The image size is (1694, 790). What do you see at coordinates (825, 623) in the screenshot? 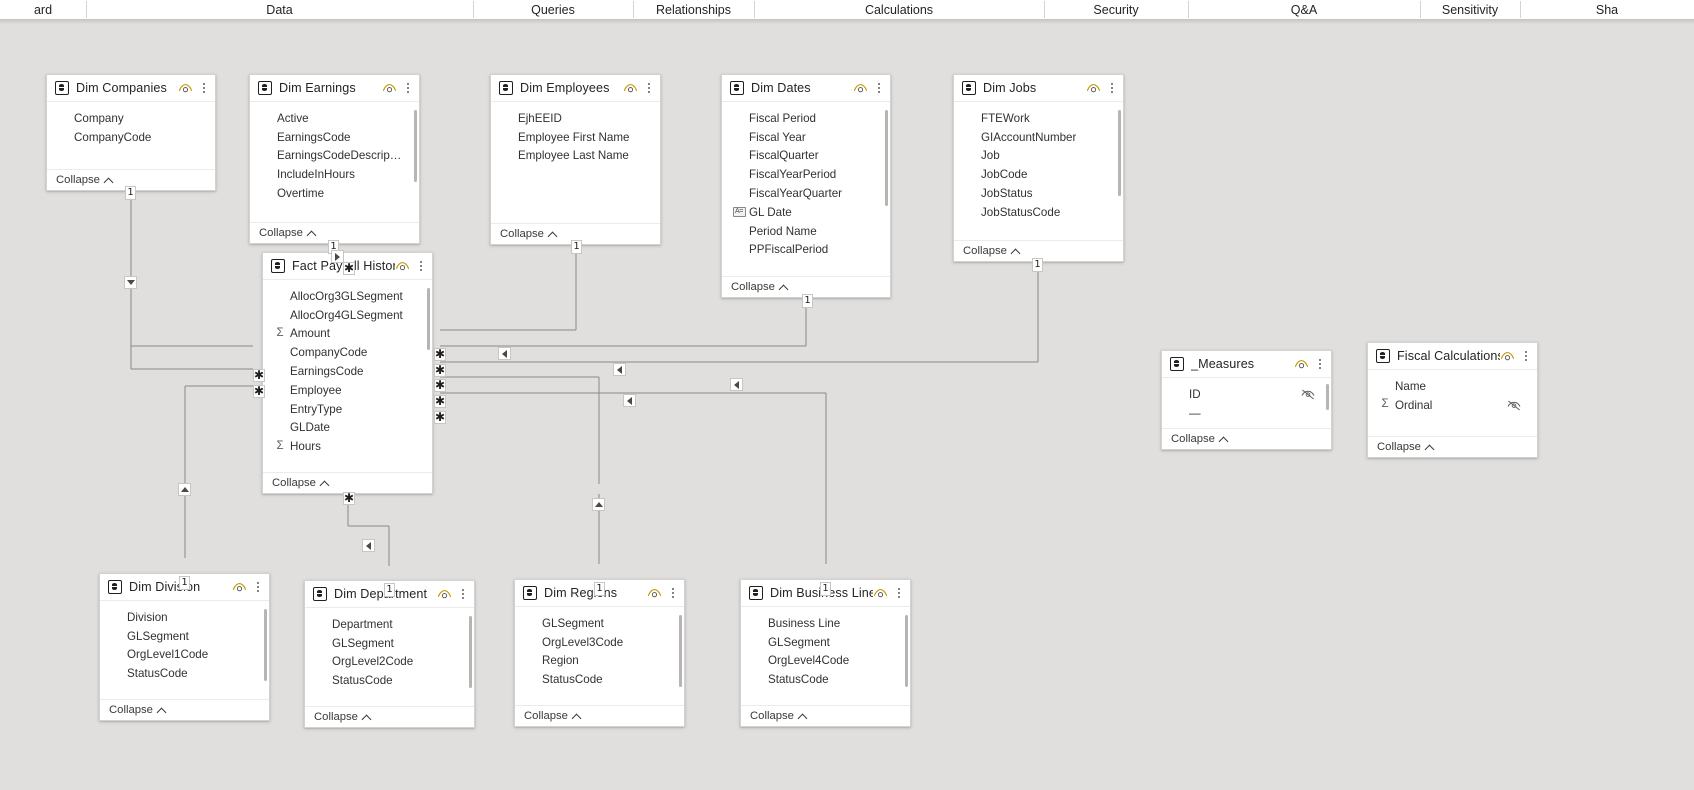
I see `field-row: Business Line` at bounding box center [825, 623].